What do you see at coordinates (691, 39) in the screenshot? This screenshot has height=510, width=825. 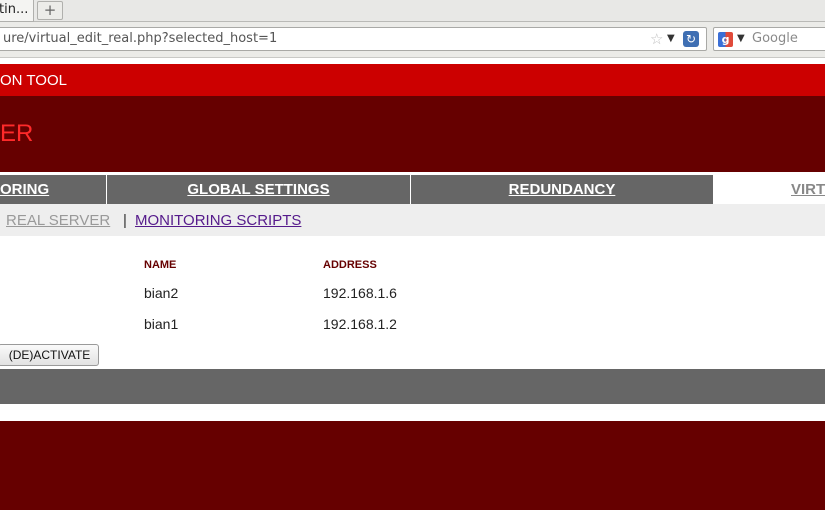 I see `reload-icon: ↻` at bounding box center [691, 39].